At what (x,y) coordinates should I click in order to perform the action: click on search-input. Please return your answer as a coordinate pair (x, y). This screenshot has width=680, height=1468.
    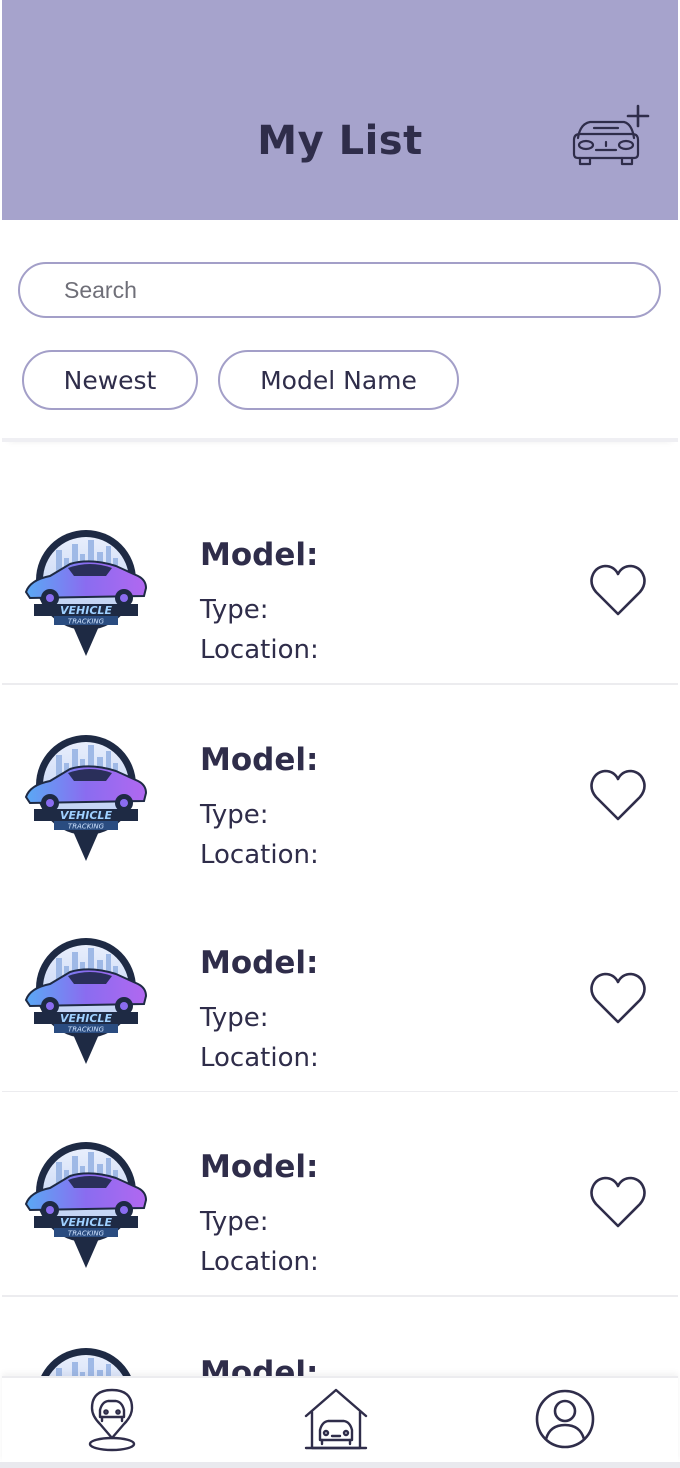
    Looking at the image, I should click on (339, 290).